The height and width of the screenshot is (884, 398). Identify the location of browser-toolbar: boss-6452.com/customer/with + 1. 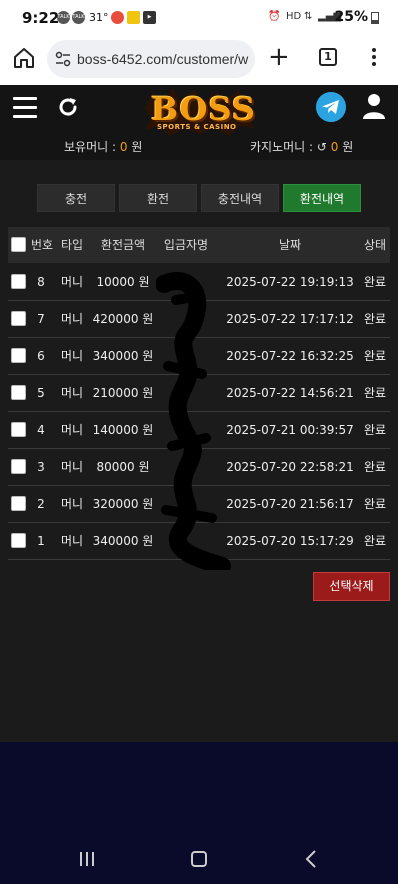
(199, 60).